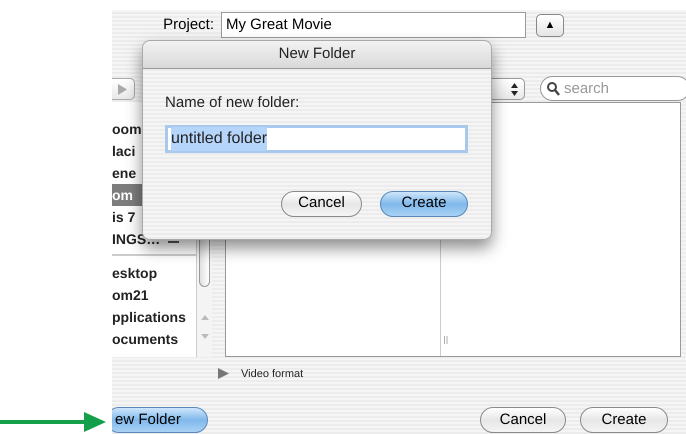 This screenshot has height=434, width=686. I want to click on sidebar-item: is 7, so click(124, 217).